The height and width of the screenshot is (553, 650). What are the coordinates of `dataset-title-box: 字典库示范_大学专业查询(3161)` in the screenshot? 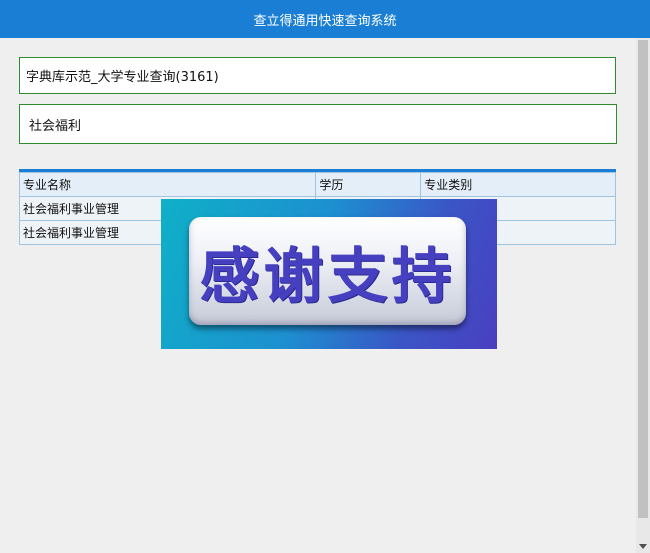 It's located at (317, 75).